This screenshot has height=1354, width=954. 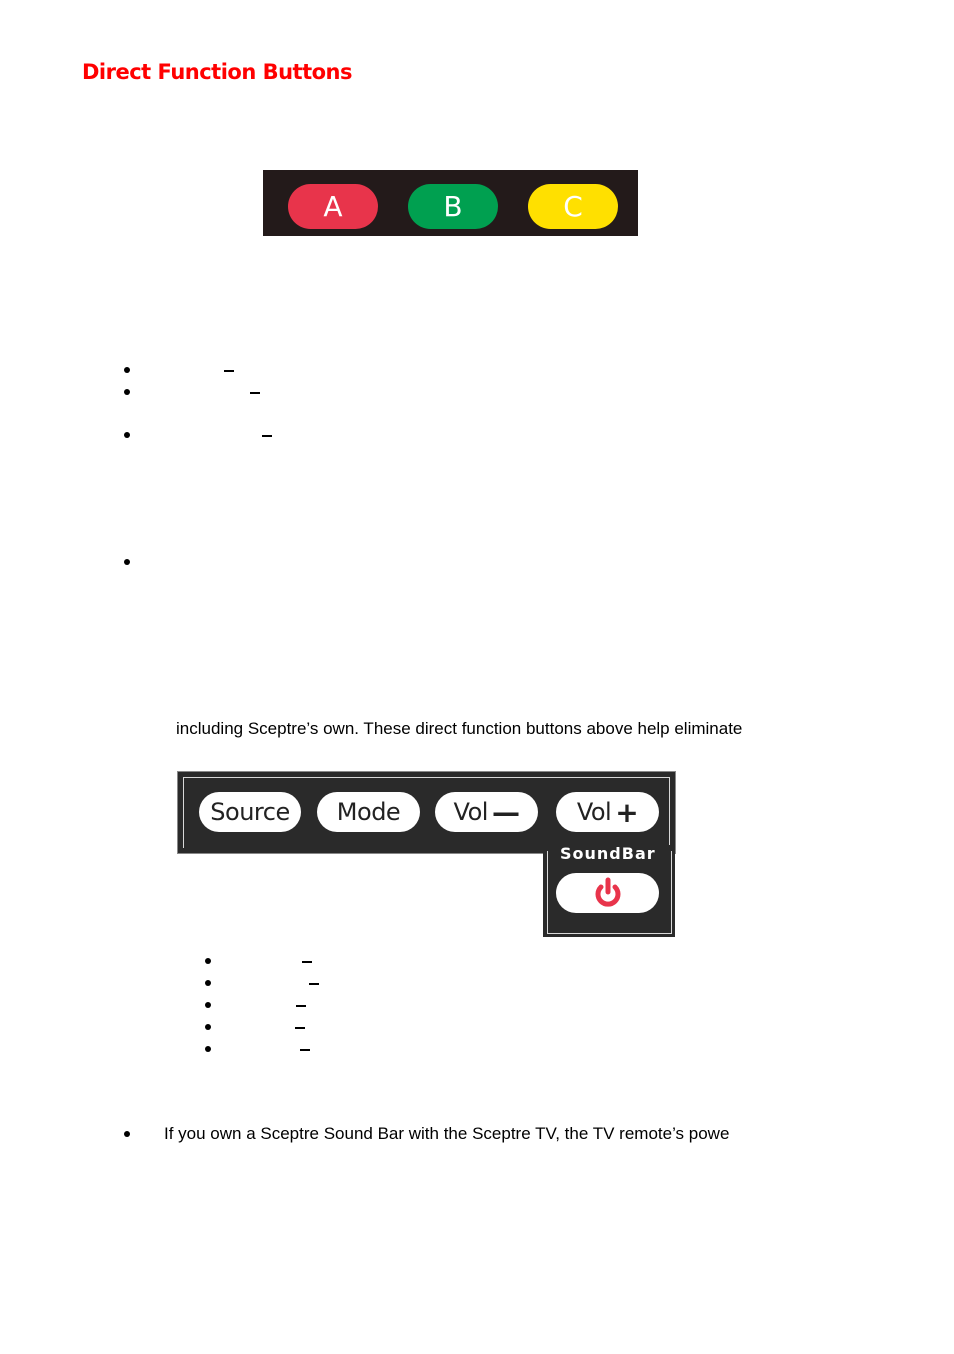 I want to click on soundbar-label: SoundBar, so click(x=608, y=853).